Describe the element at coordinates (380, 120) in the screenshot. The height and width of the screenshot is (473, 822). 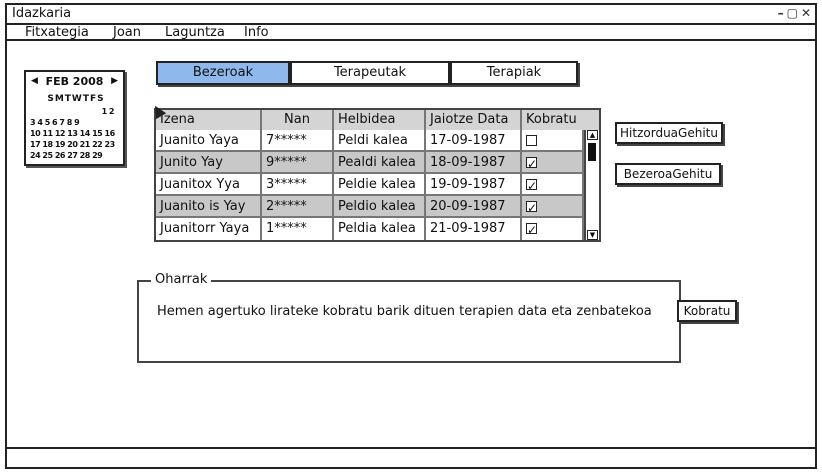
I see `column-header-helbidea: Helbidea` at that location.